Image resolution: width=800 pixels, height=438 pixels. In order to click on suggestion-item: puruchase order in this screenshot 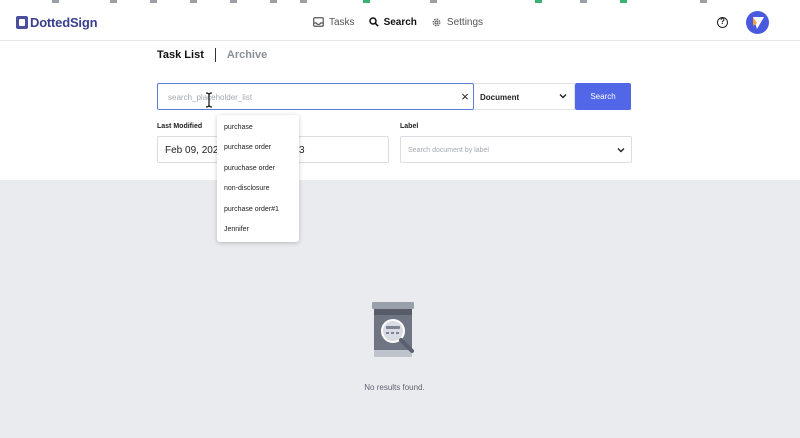, I will do `click(258, 169)`.